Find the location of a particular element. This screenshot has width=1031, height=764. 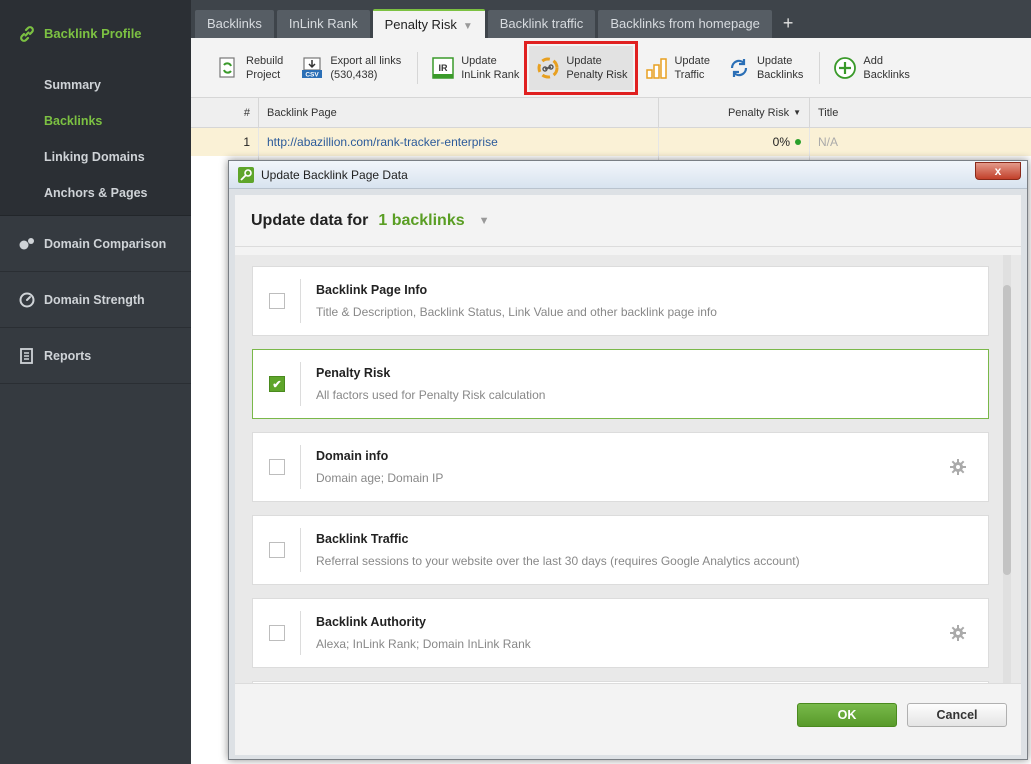

scrollbar-thumb is located at coordinates (1007, 430).